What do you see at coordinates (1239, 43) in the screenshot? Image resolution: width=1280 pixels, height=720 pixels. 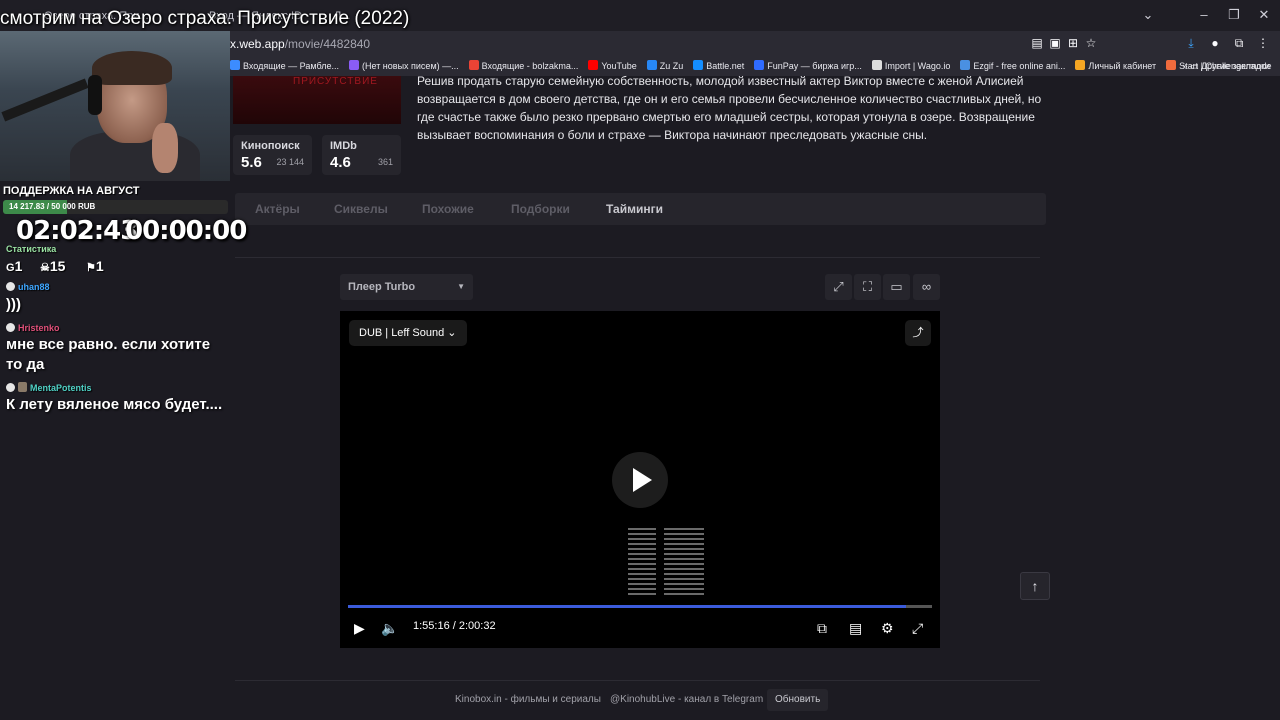 I see `extensions-icon: ⧉` at bounding box center [1239, 43].